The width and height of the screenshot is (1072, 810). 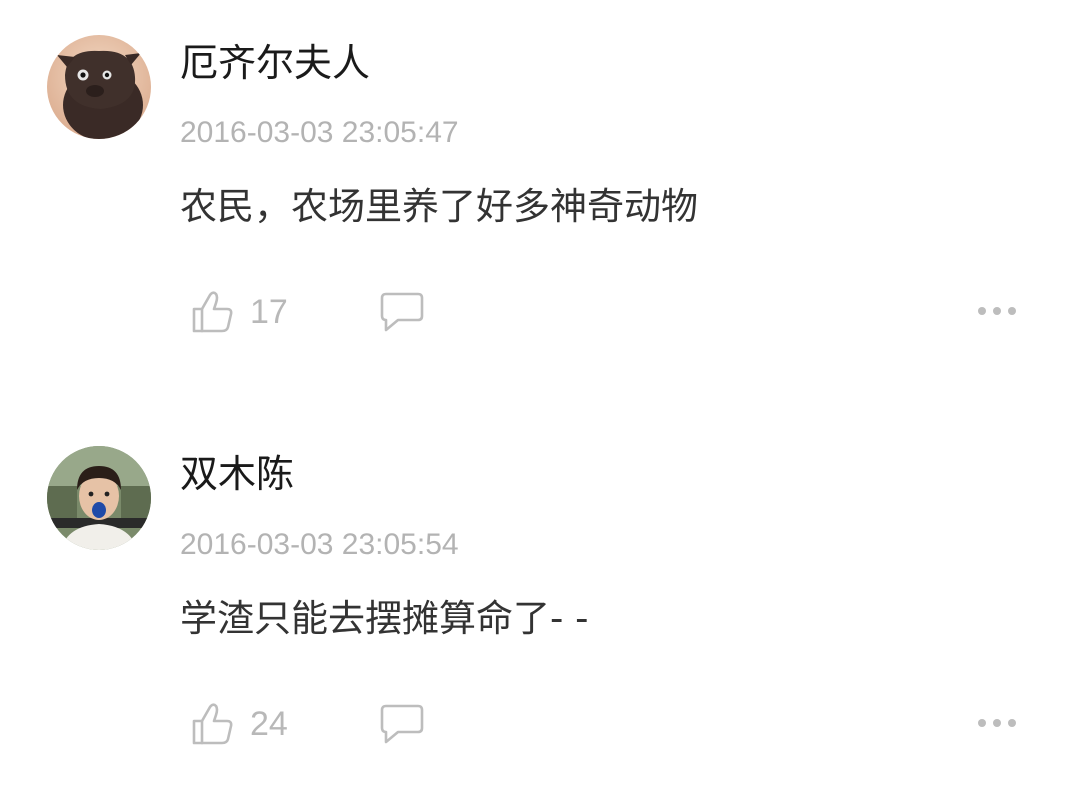 What do you see at coordinates (239, 312) in the screenshot?
I see `like-button: 17` at bounding box center [239, 312].